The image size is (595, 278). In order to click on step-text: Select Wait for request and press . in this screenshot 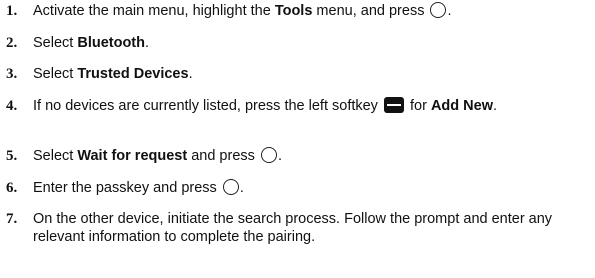, I will do `click(157, 155)`.